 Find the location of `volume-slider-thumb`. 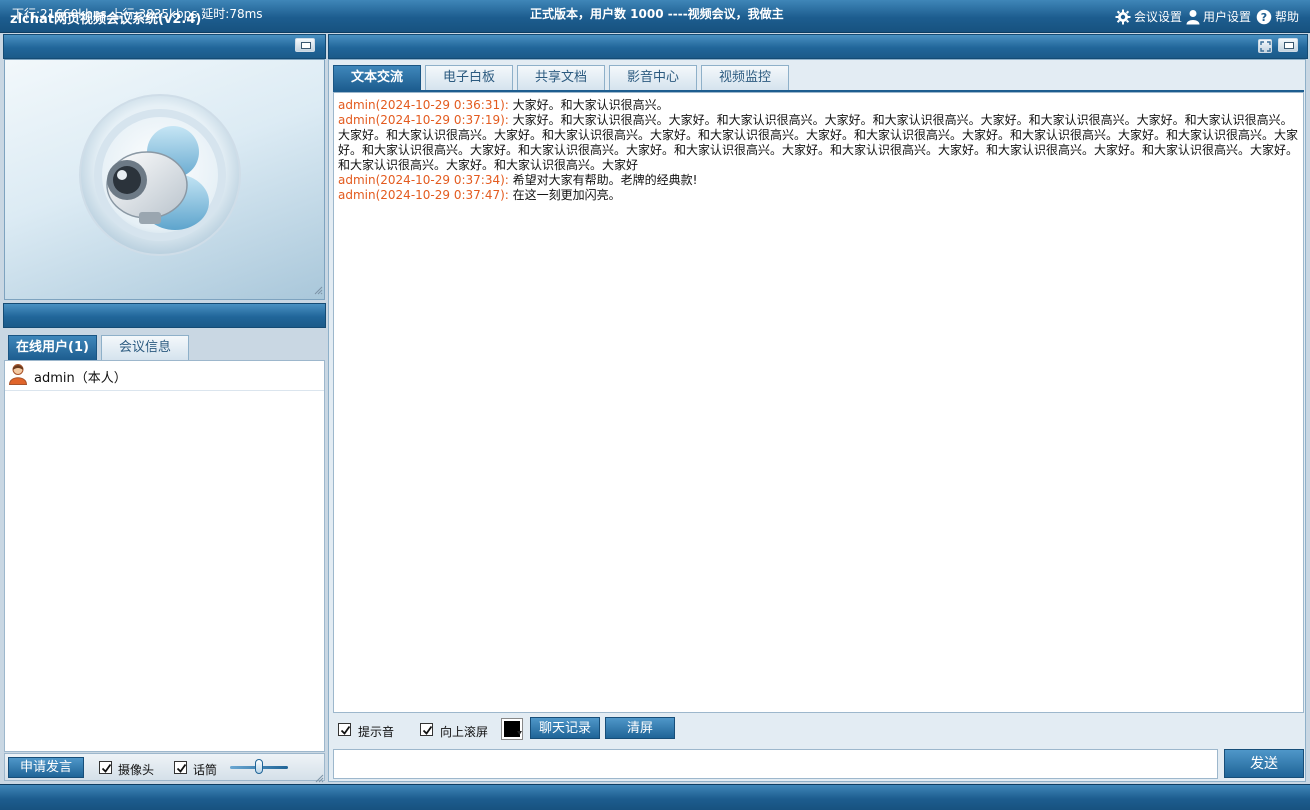

volume-slider-thumb is located at coordinates (259, 766).